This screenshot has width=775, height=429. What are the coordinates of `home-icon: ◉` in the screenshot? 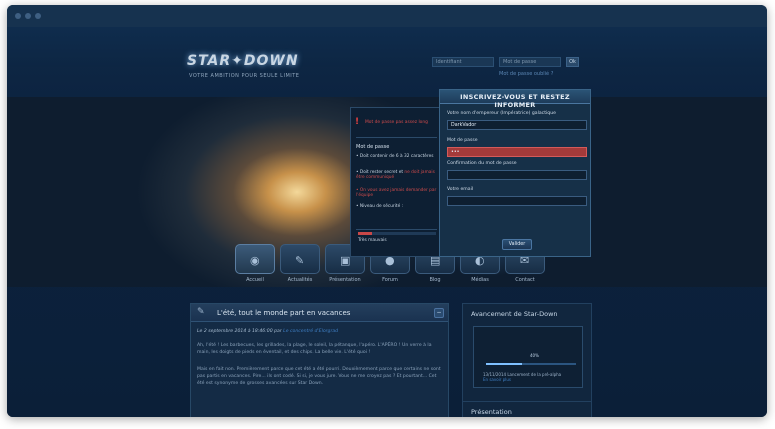 It's located at (255, 260).